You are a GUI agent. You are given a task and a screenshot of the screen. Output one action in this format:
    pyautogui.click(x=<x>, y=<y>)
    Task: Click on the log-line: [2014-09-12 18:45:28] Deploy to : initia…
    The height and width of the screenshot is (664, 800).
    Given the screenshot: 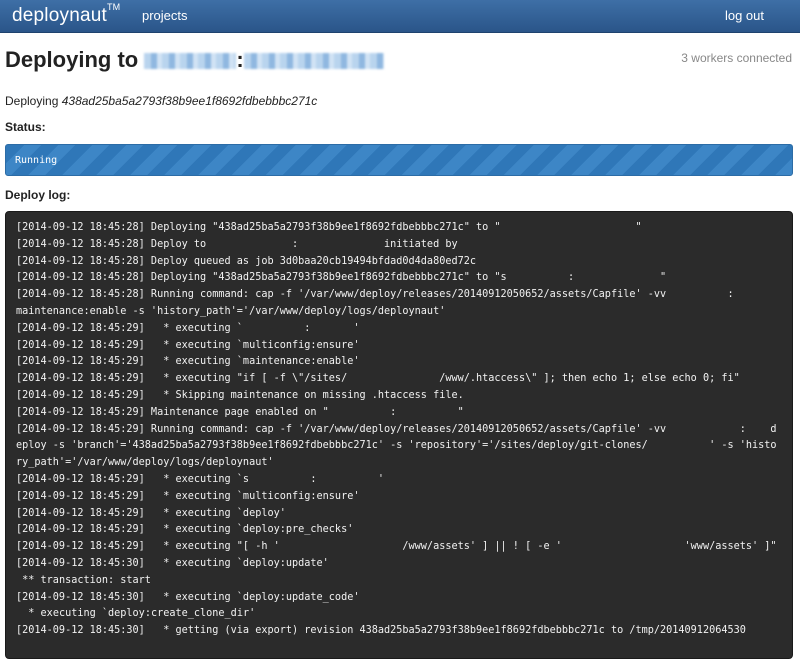 What is the action you would take?
    pyautogui.click(x=307, y=244)
    